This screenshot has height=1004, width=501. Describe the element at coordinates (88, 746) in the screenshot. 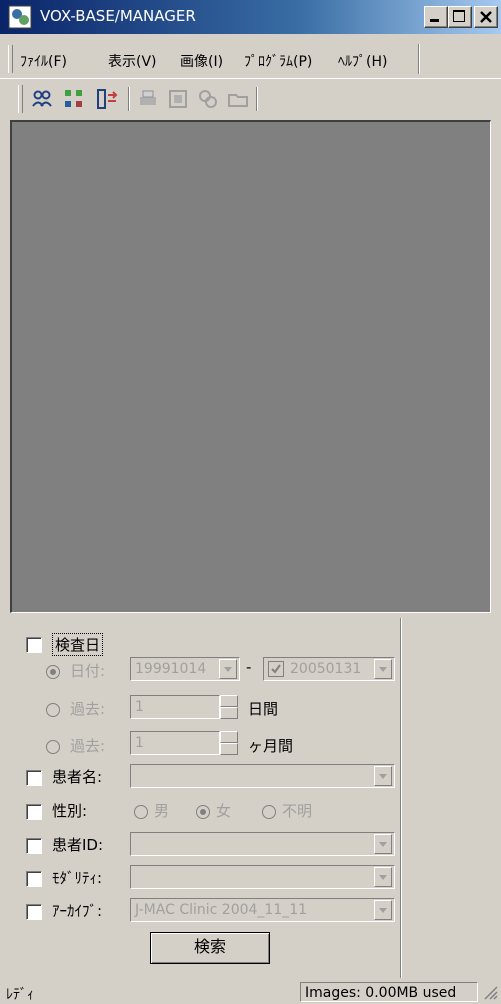

I see `past-months-label: 過去:` at that location.